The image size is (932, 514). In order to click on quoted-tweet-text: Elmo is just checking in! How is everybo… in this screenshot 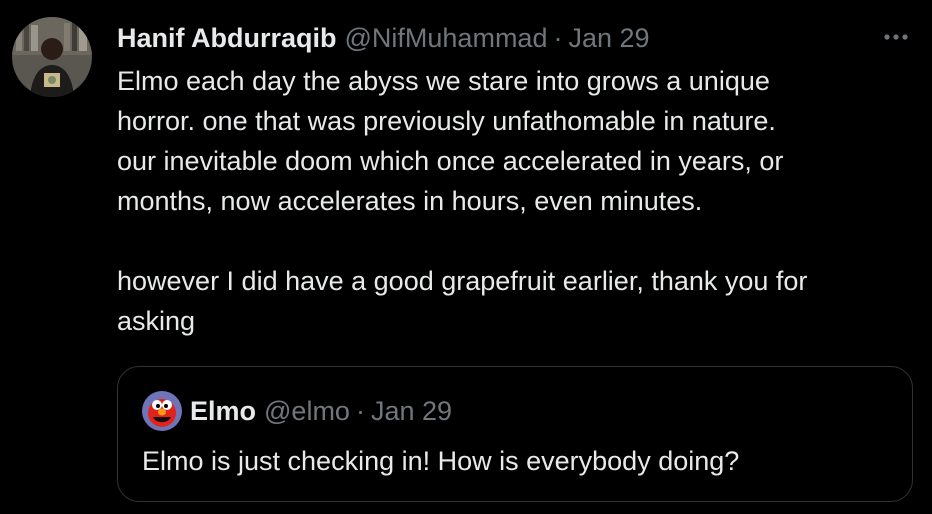, I will do `click(441, 461)`.